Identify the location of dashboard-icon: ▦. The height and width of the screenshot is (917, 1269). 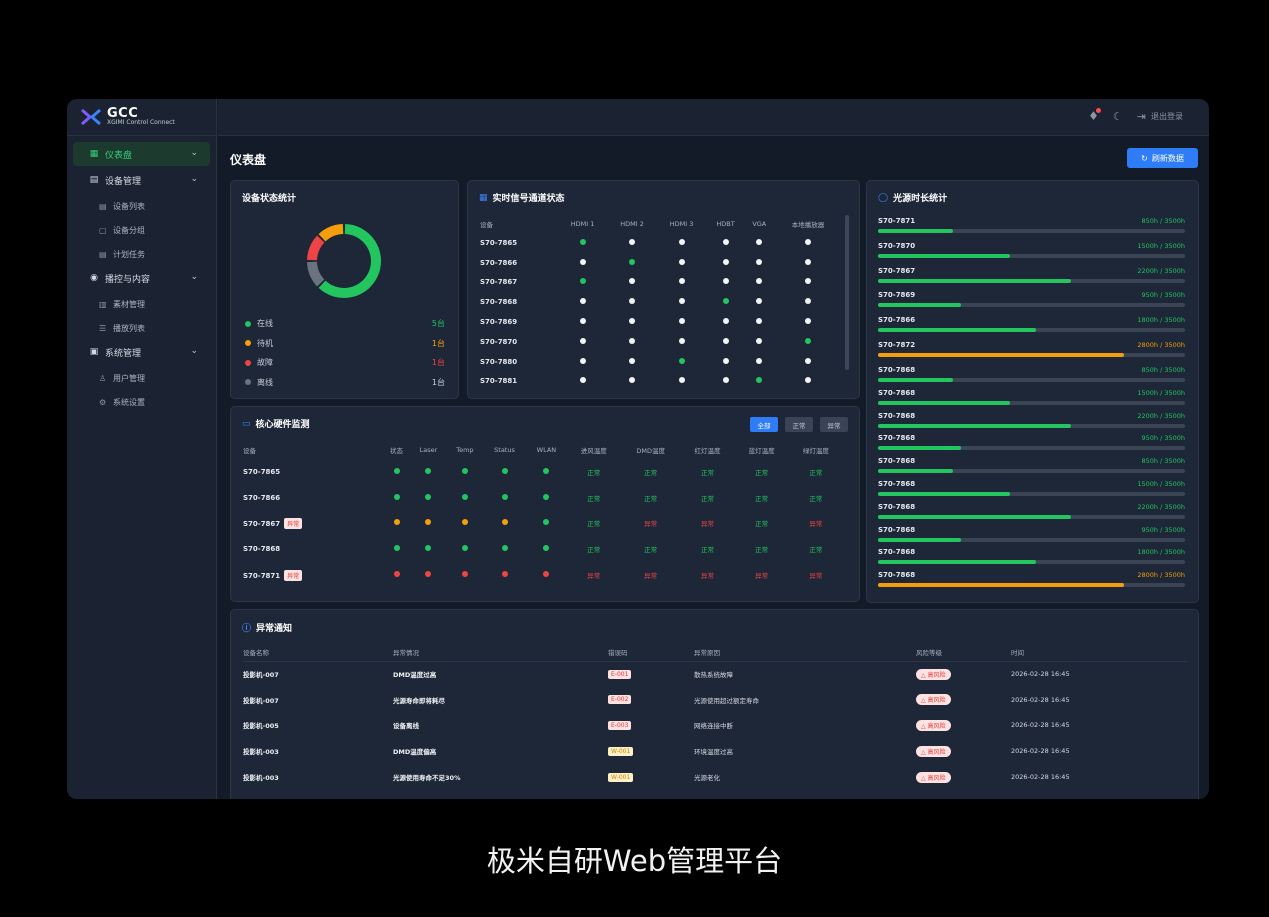
(94, 154).